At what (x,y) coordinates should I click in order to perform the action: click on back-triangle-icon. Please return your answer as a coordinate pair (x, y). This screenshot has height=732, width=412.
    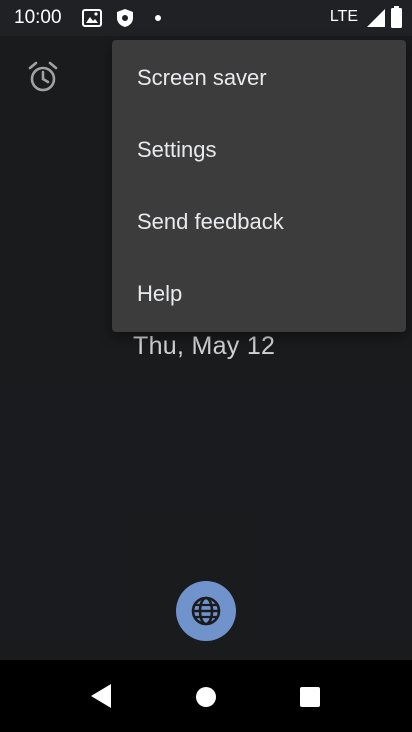
    Looking at the image, I should click on (101, 696).